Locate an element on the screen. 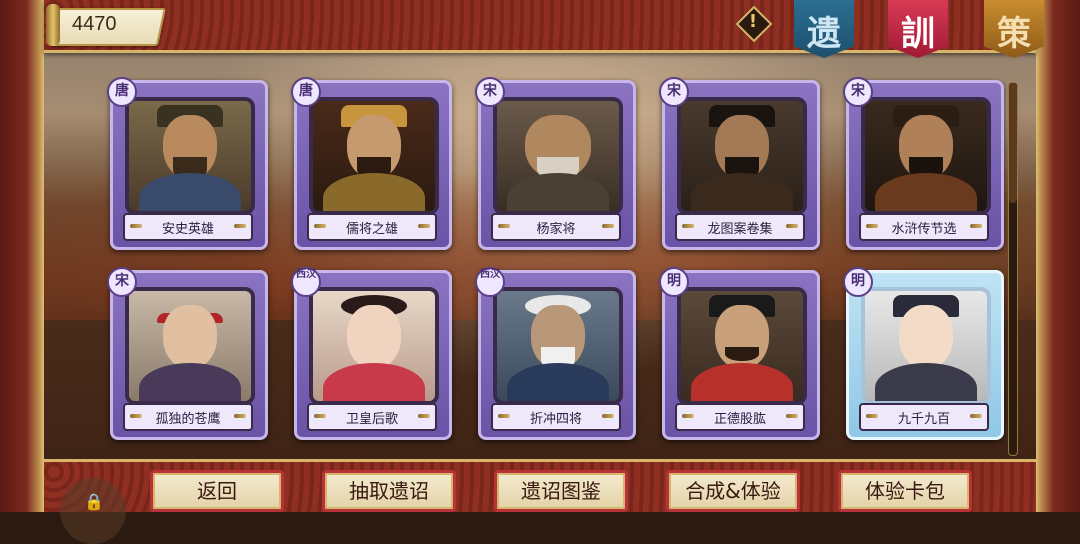  scroll-icon is located at coordinates (53, 25).